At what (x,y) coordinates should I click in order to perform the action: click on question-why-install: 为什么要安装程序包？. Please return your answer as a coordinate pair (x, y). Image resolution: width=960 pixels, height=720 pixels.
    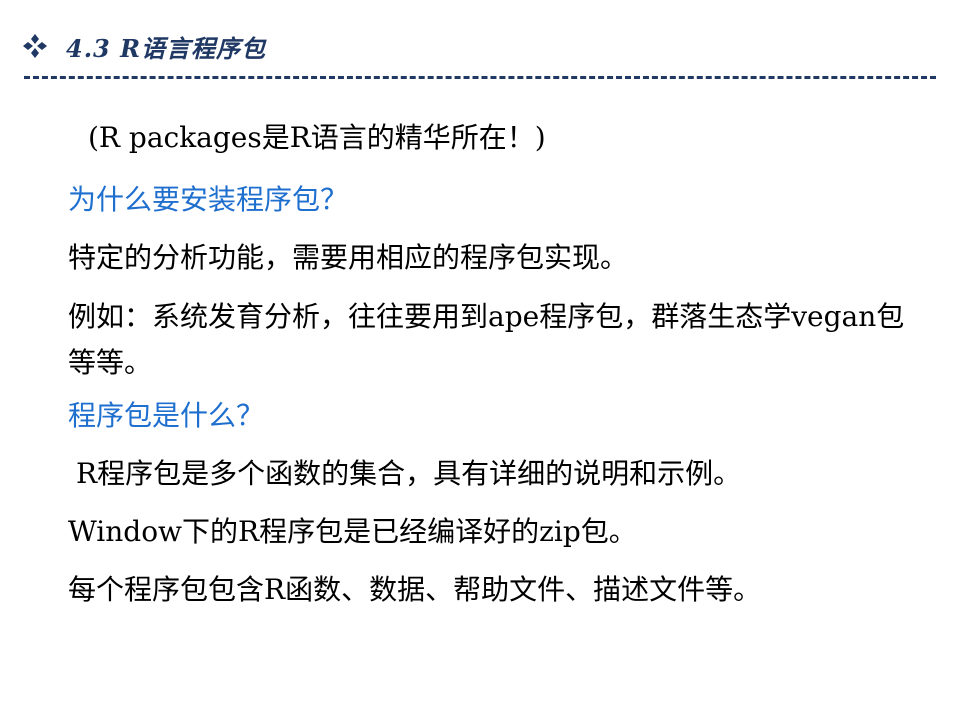
    Looking at the image, I should click on (208, 199).